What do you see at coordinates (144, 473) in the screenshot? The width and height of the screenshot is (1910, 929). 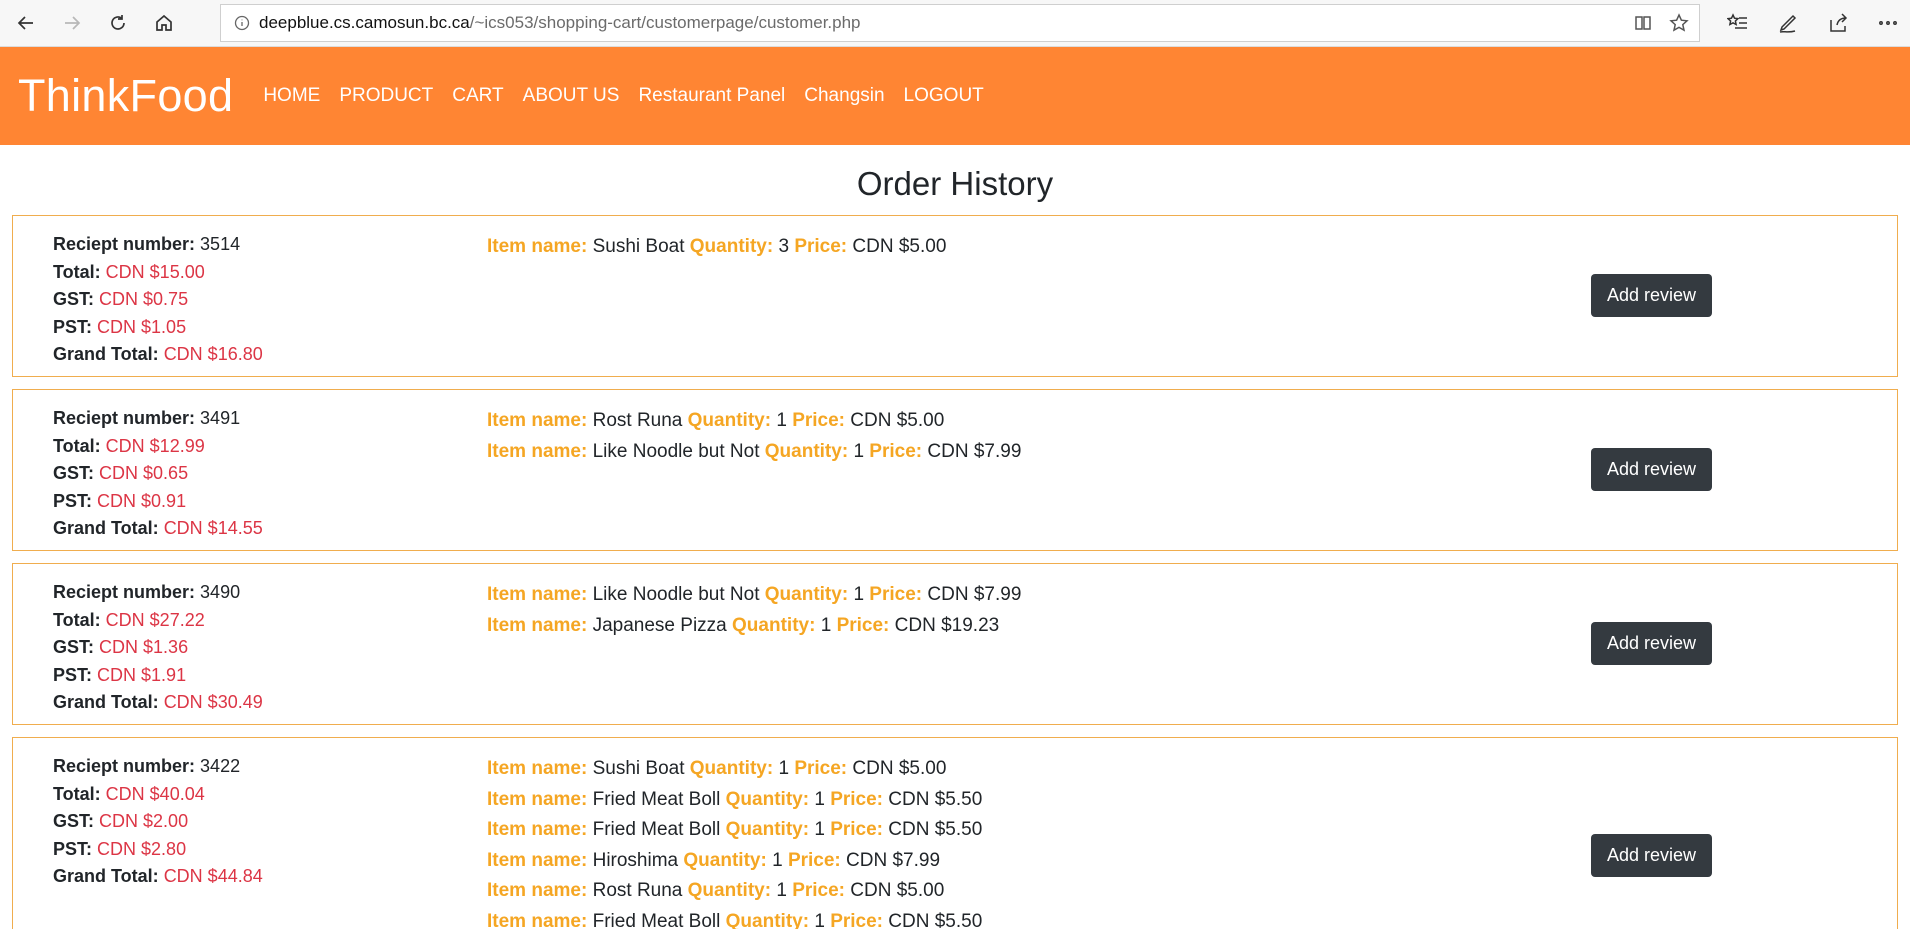 I see `order-gst-value: CDN $0.65` at bounding box center [144, 473].